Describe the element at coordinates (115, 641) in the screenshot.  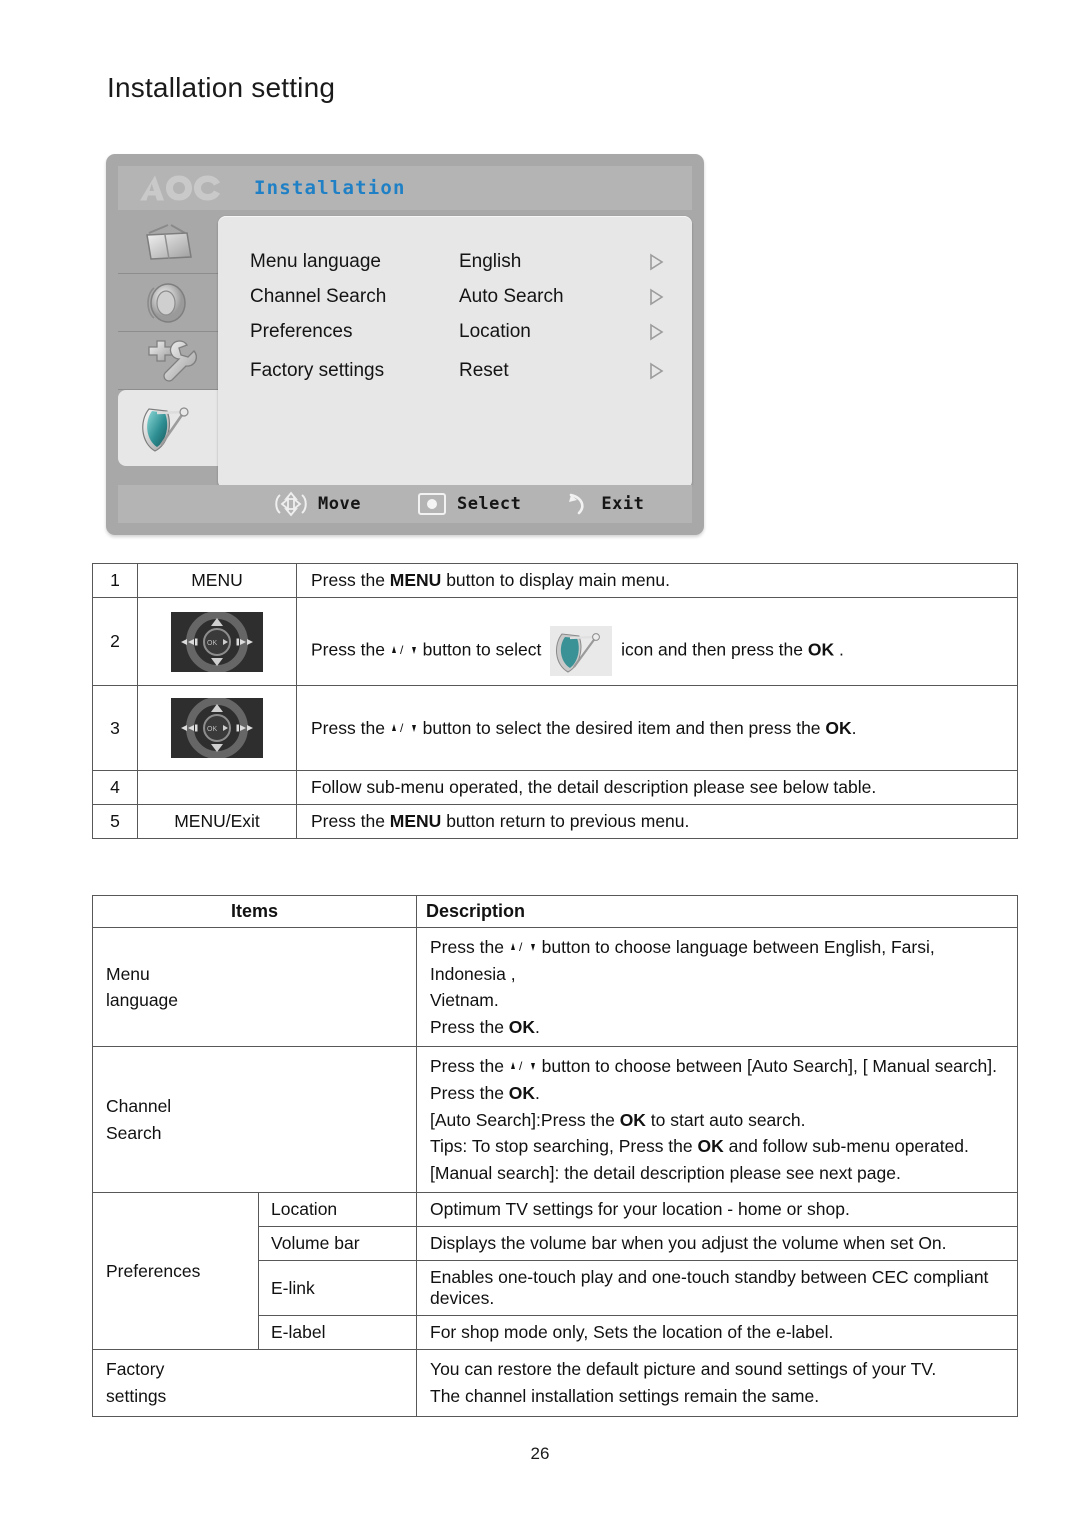
I see `step-number: 2` at that location.